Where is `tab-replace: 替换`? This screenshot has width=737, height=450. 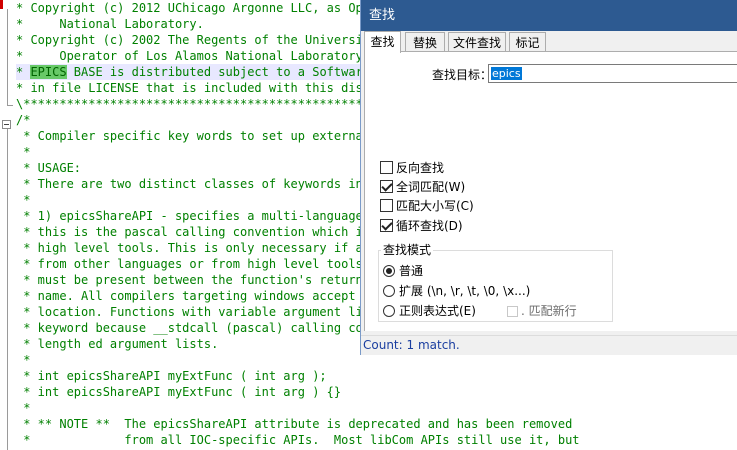 tab-replace: 替换 is located at coordinates (425, 42).